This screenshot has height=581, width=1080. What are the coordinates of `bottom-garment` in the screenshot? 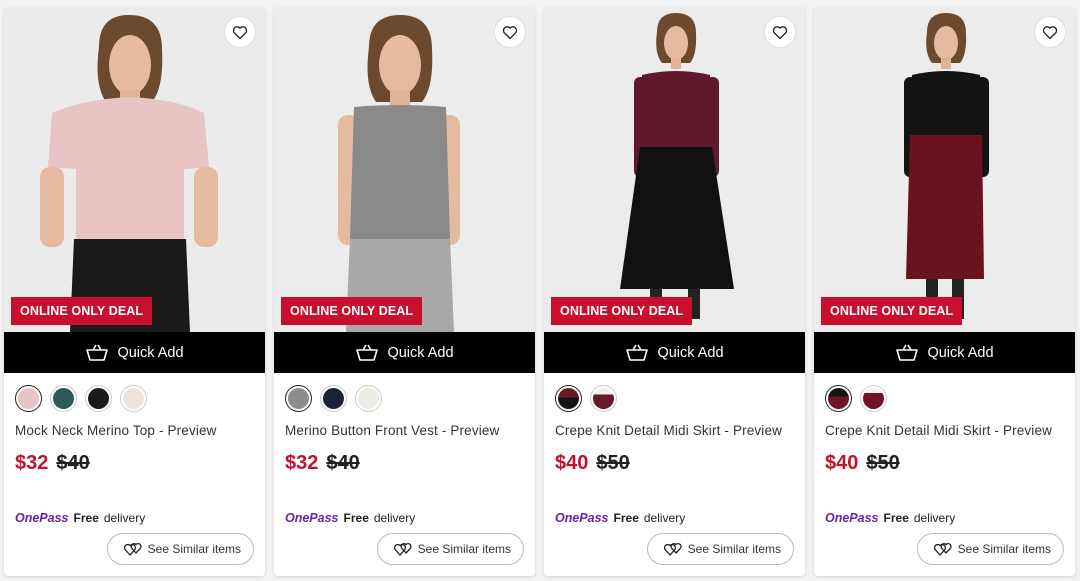 It's located at (945, 207).